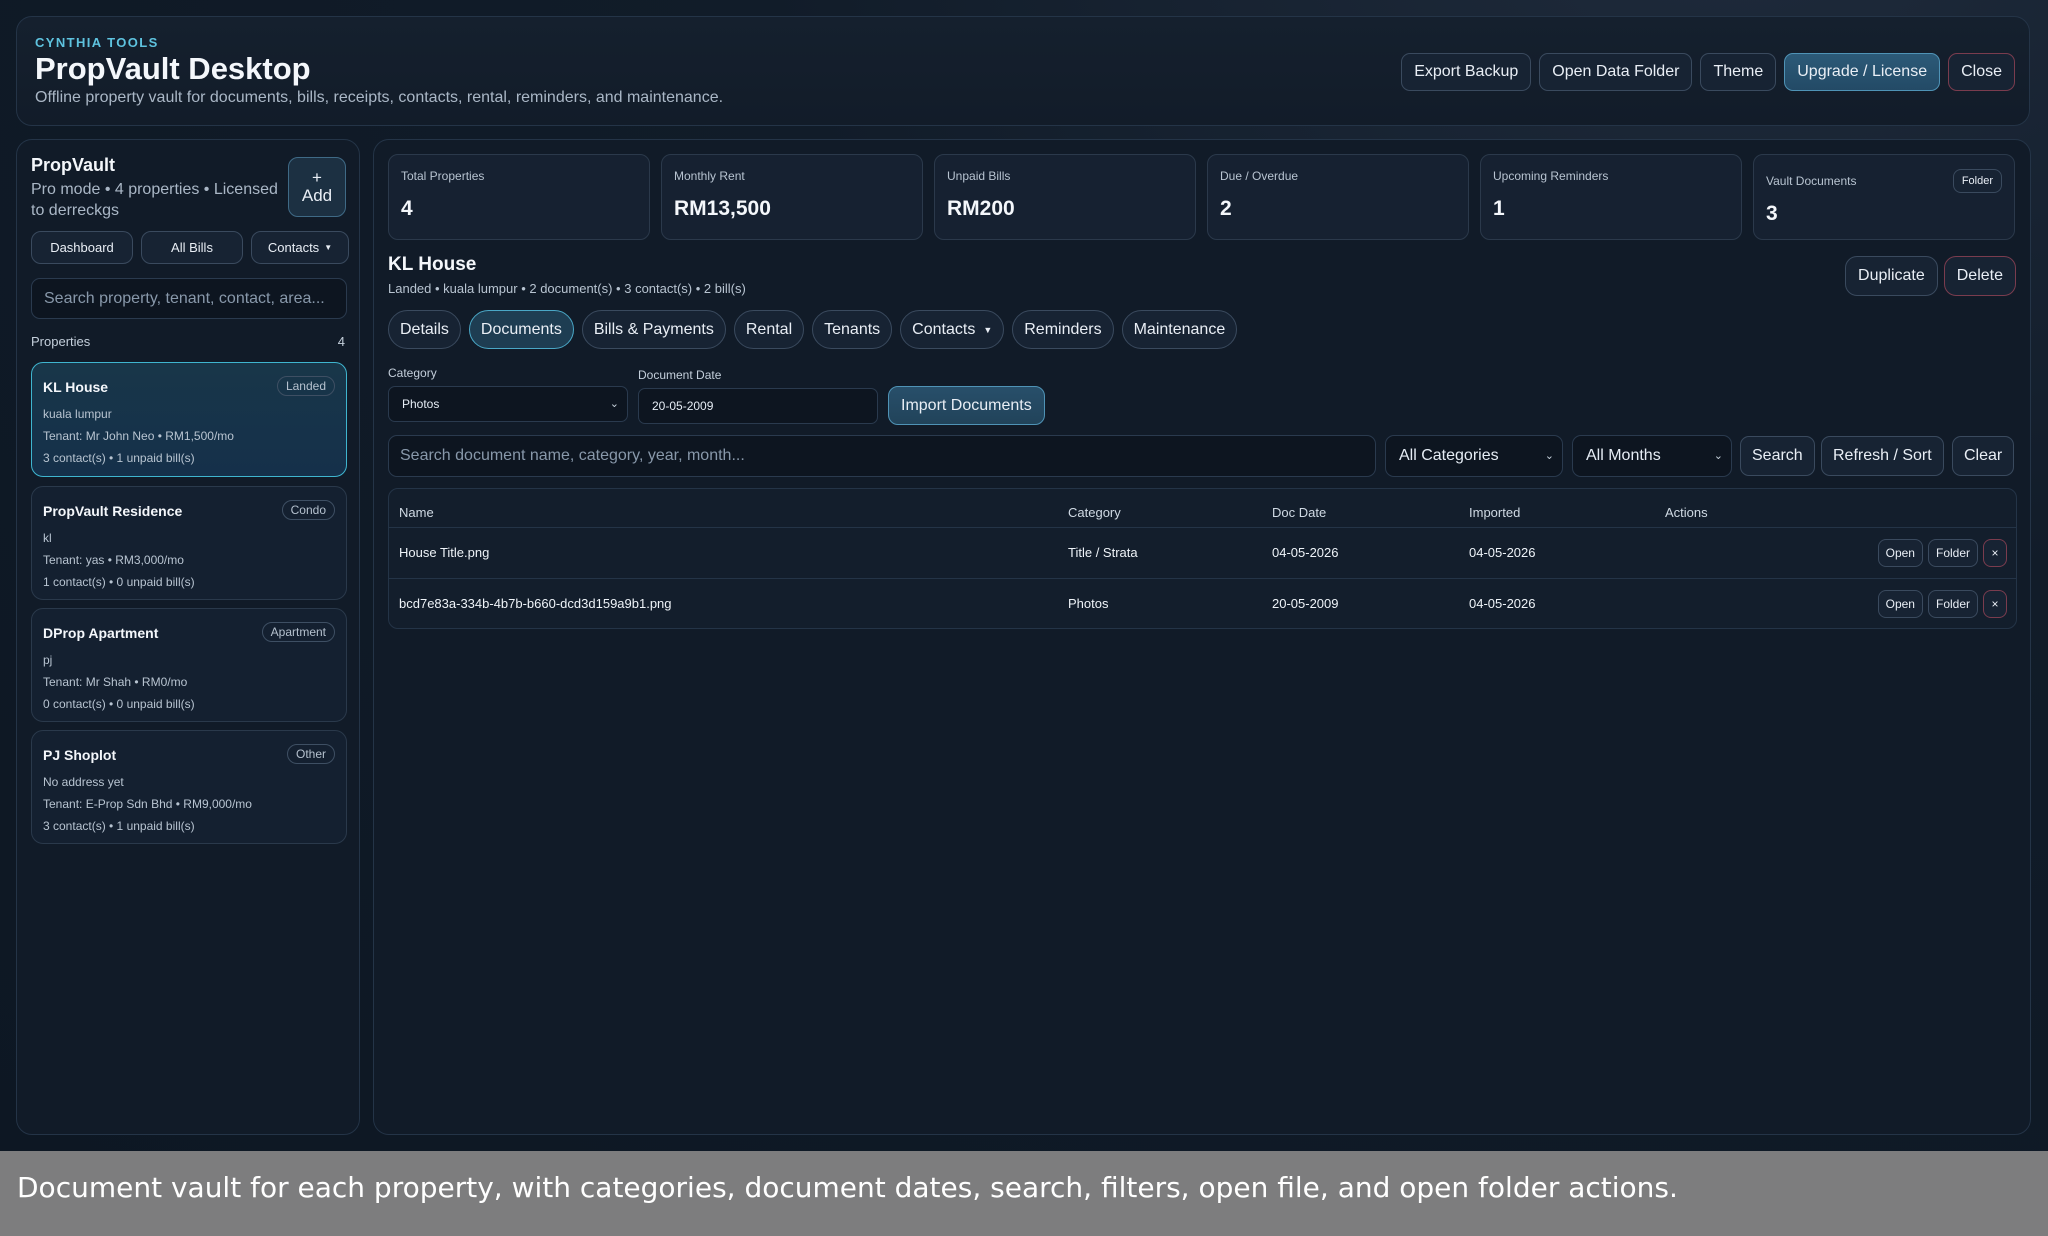 The width and height of the screenshot is (2048, 1236). What do you see at coordinates (308, 510) in the screenshot?
I see `property-type-badge: Condo` at bounding box center [308, 510].